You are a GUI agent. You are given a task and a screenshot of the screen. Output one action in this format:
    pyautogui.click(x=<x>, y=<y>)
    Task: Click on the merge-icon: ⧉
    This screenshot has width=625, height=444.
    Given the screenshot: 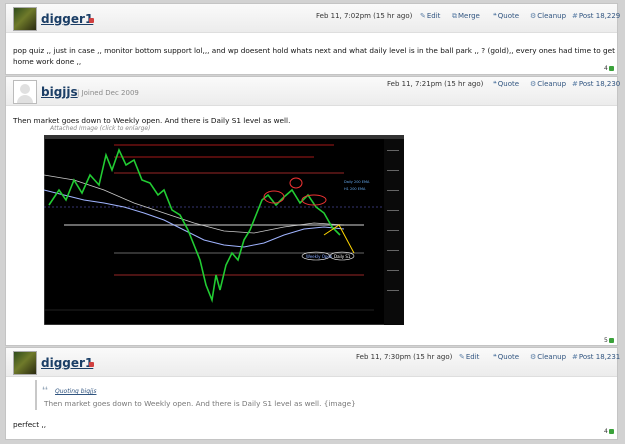 What is the action you would take?
    pyautogui.click(x=454, y=16)
    